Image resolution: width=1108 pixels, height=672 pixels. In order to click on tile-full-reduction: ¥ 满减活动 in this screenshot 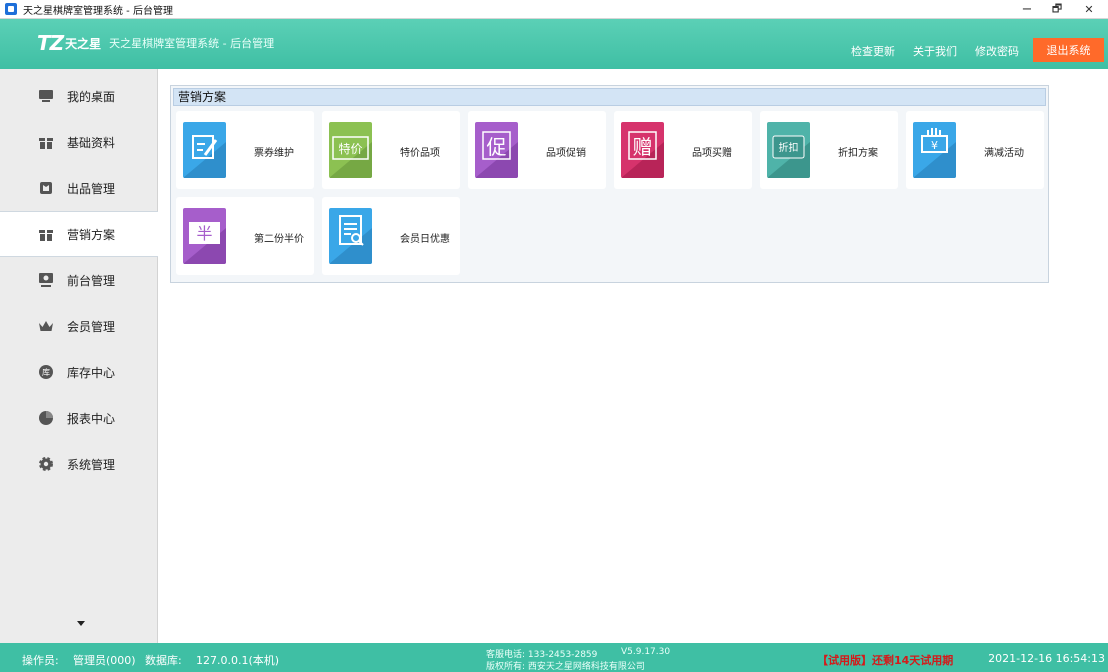, I will do `click(975, 150)`.